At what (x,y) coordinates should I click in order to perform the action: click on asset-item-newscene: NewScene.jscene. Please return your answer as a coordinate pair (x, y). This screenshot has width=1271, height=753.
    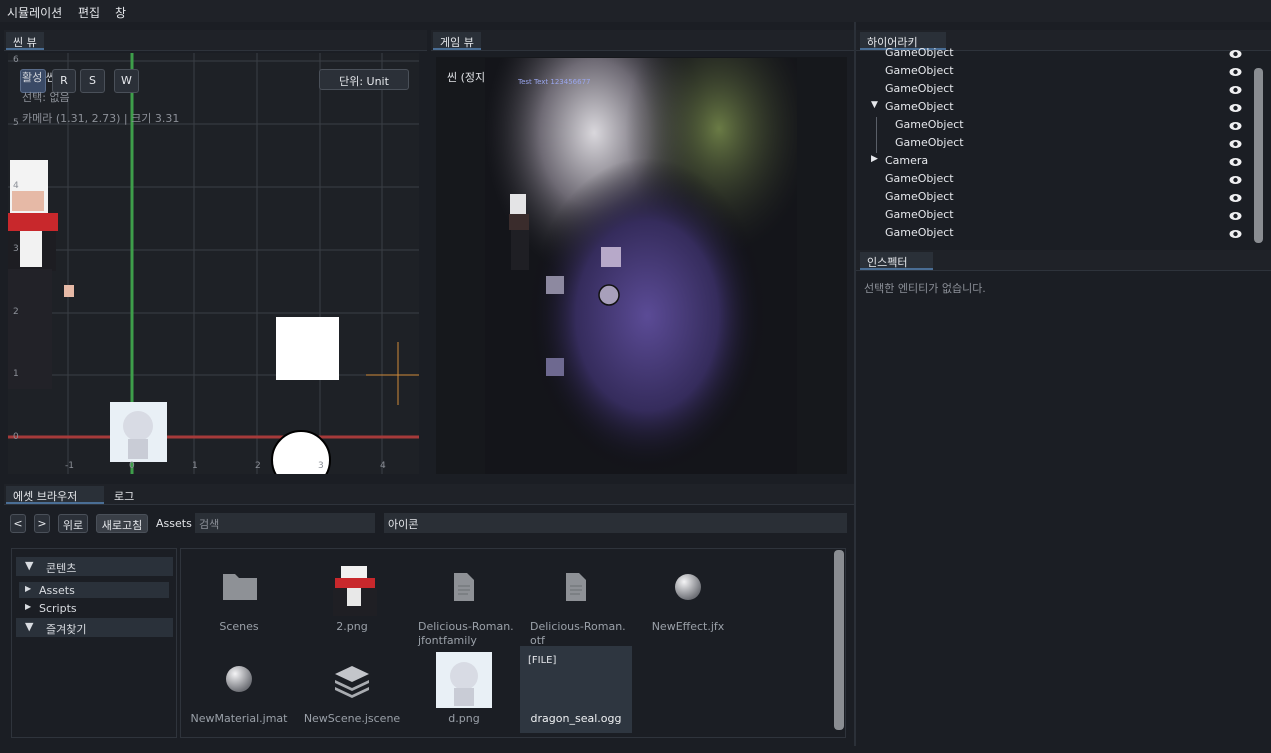
    Looking at the image, I should click on (352, 692).